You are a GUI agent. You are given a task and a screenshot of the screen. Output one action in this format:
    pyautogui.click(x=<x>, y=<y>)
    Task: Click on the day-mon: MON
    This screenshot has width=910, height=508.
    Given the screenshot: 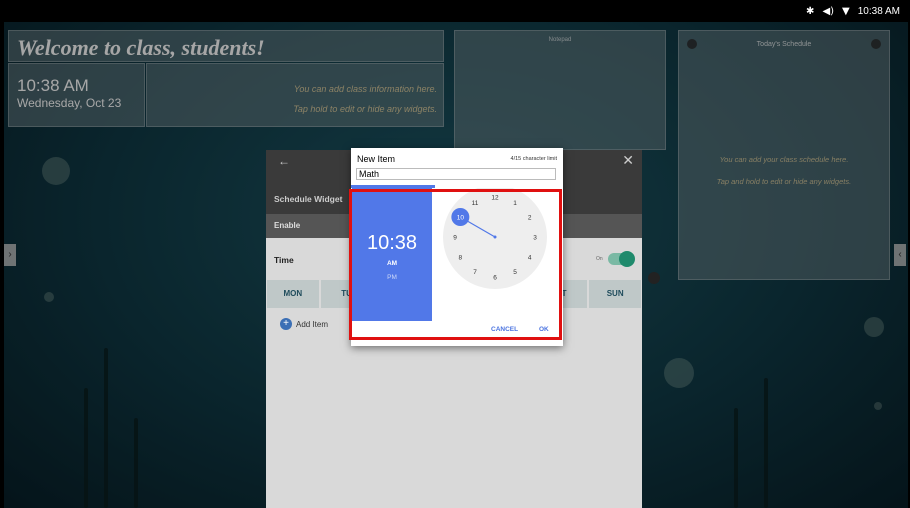 What is the action you would take?
    pyautogui.click(x=293, y=294)
    